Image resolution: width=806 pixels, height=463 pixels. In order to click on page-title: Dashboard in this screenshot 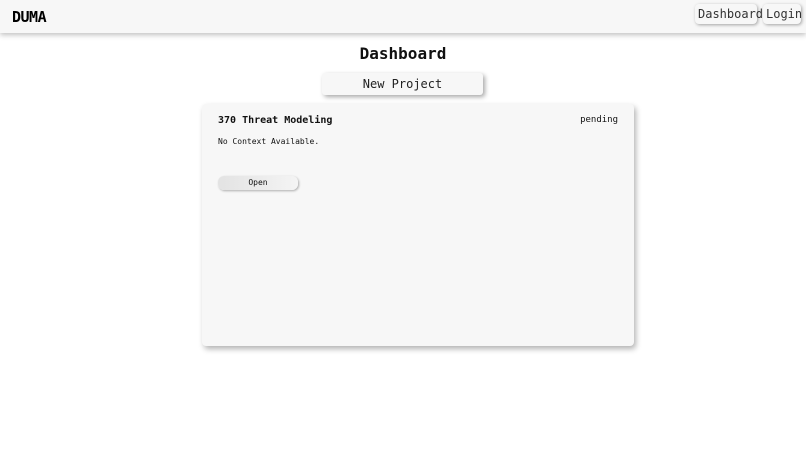, I will do `click(403, 53)`.